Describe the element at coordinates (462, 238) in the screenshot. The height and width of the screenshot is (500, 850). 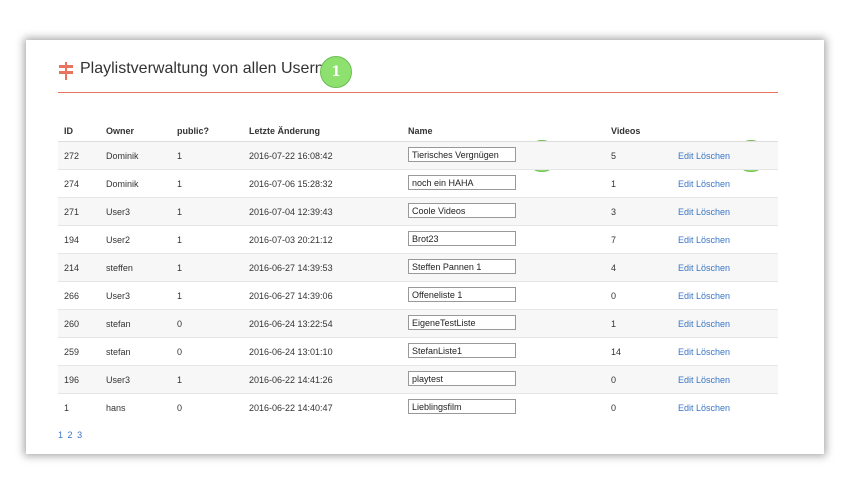
I see `playlist-name-input: Brot23` at that location.